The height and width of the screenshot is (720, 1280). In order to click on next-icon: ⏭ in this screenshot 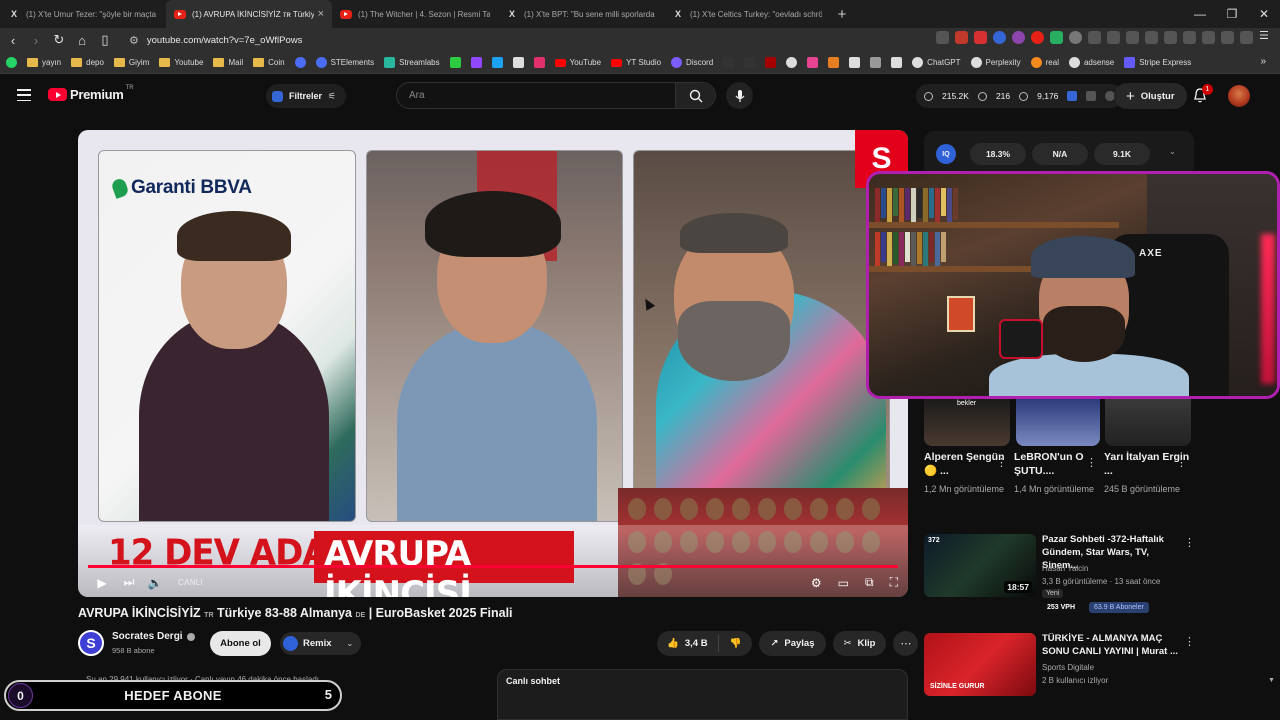, I will do `click(129, 582)`.